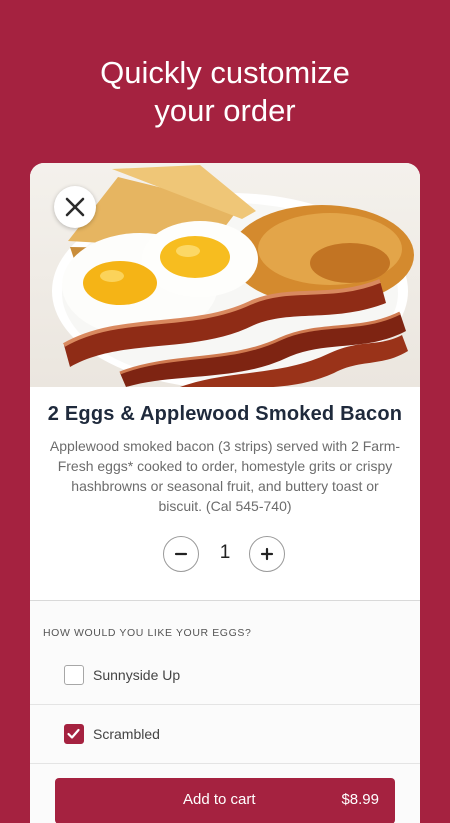 The image size is (450, 823). I want to click on sunnyside-up-checkbox, so click(74, 675).